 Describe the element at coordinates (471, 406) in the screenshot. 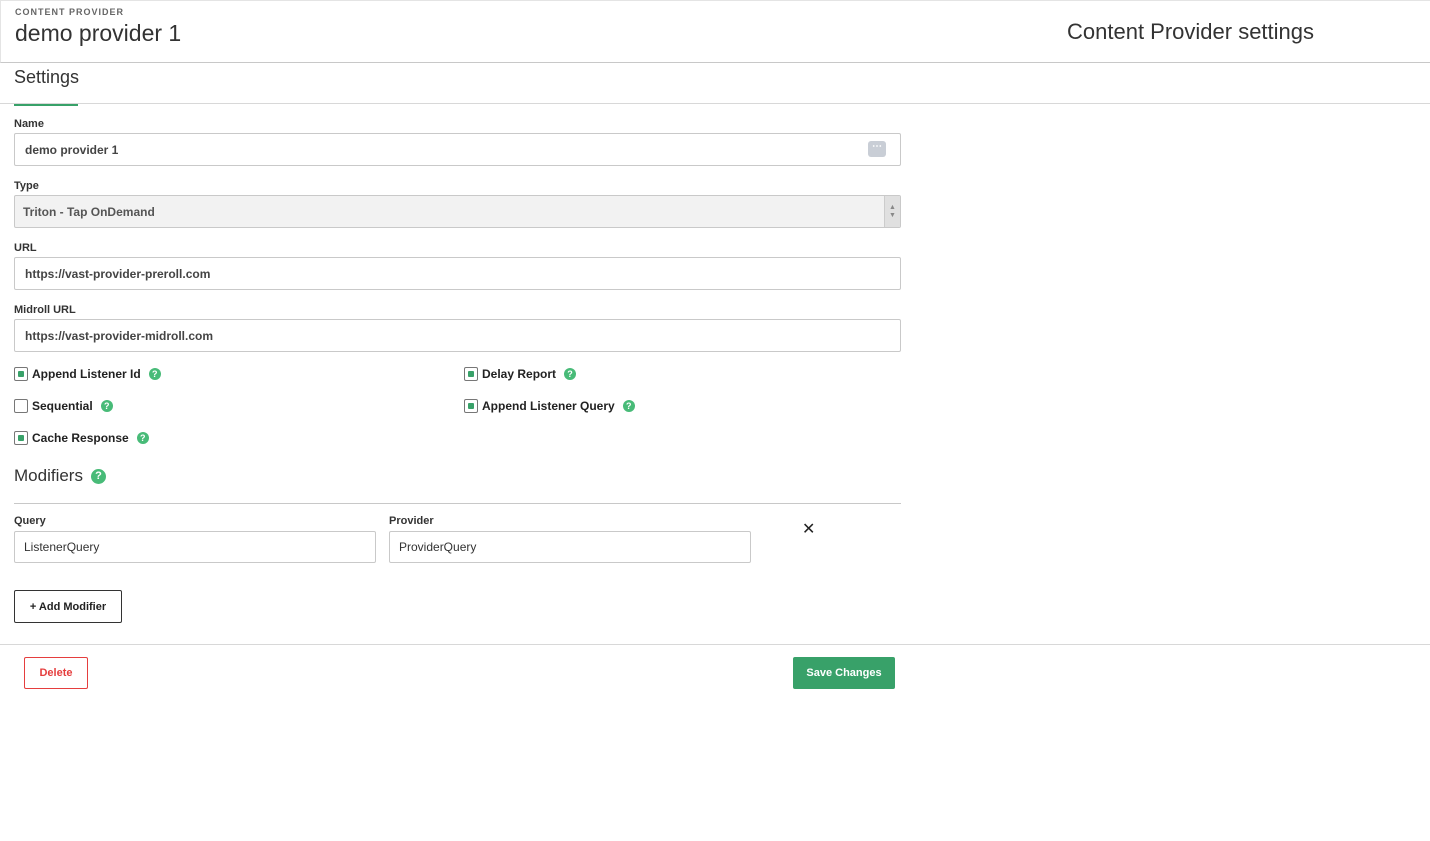

I see `append-listener-query-checkbox` at that location.